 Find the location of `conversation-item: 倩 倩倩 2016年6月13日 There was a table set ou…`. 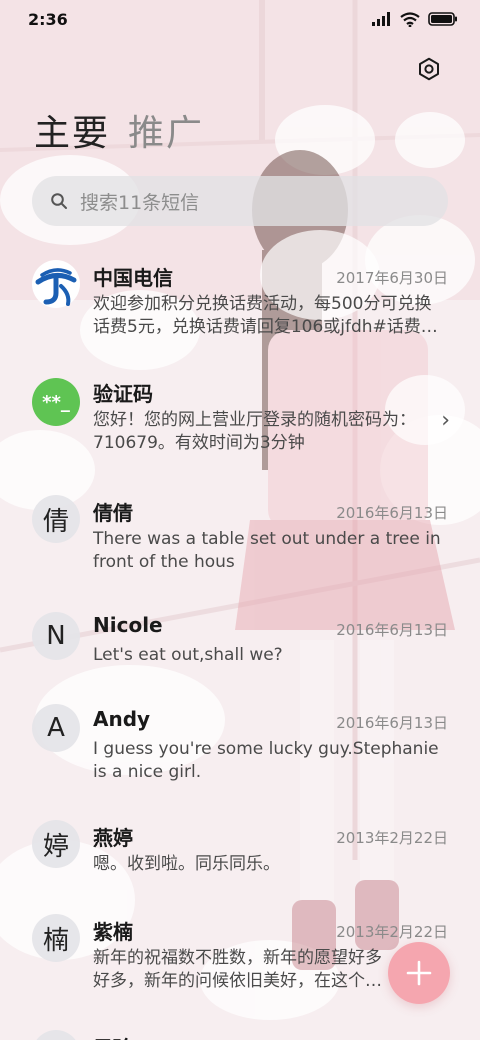

conversation-item: 倩 倩倩 2016年6月13日 There was a table set ou… is located at coordinates (240, 540).